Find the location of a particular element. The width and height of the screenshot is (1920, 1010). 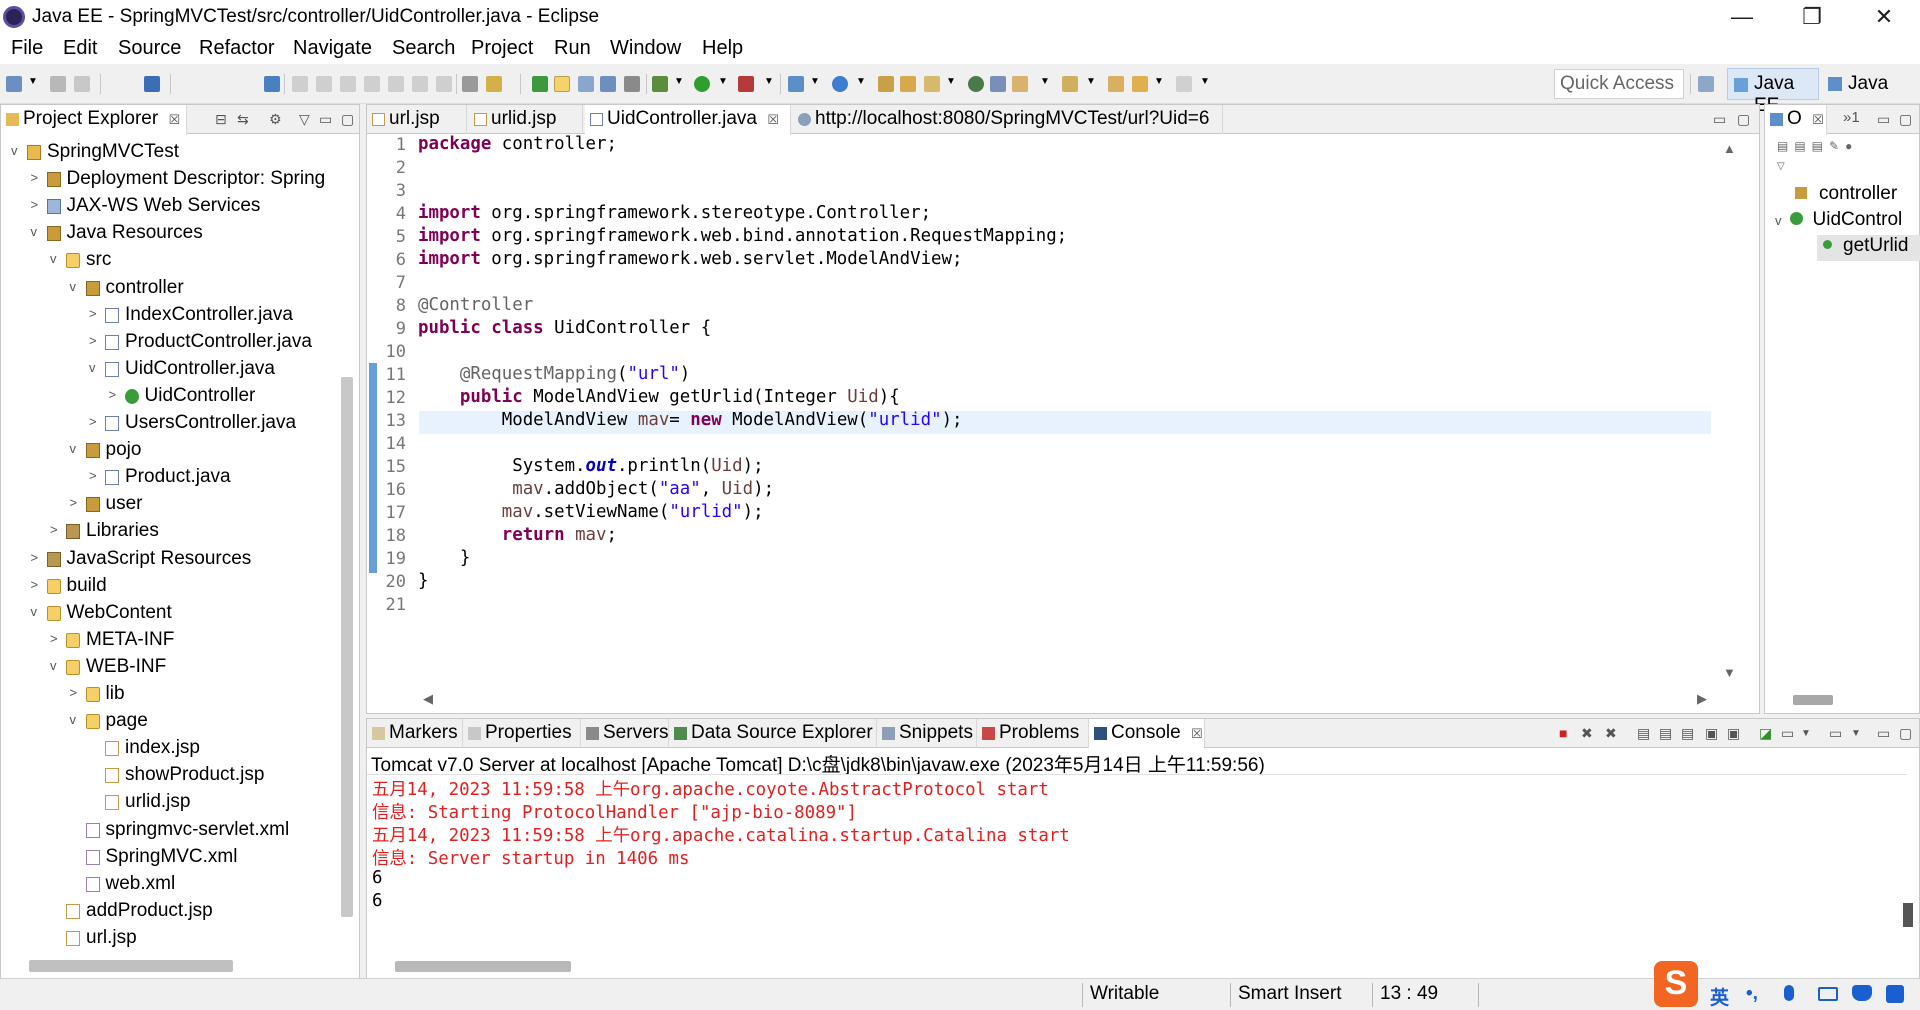

previous-annotation-dropdown-icon: ▼ is located at coordinates (1091, 84).